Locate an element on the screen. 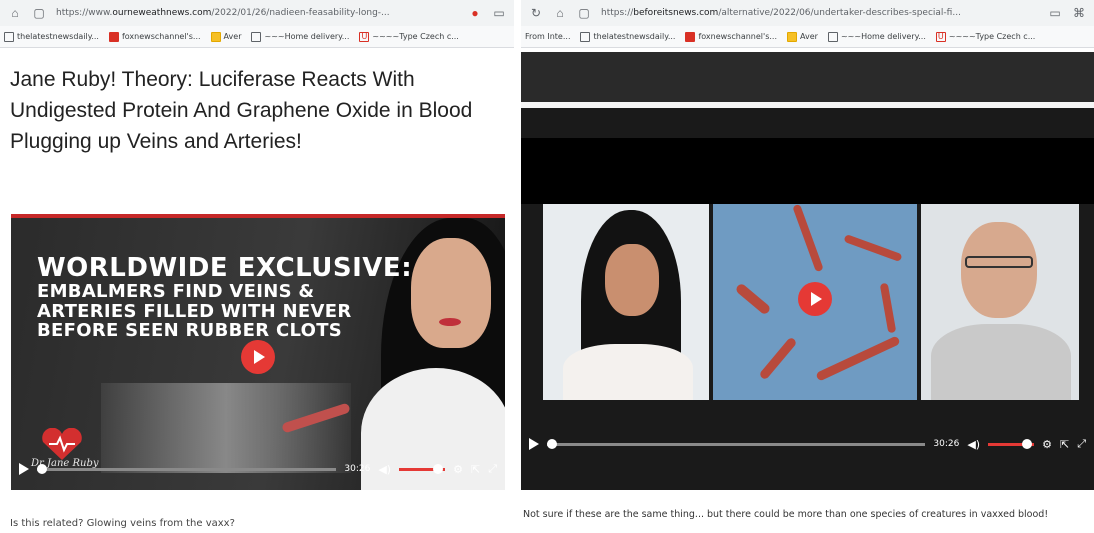 This screenshot has height=533, width=1094. extensions-icon: ⌘ is located at coordinates (1079, 13).